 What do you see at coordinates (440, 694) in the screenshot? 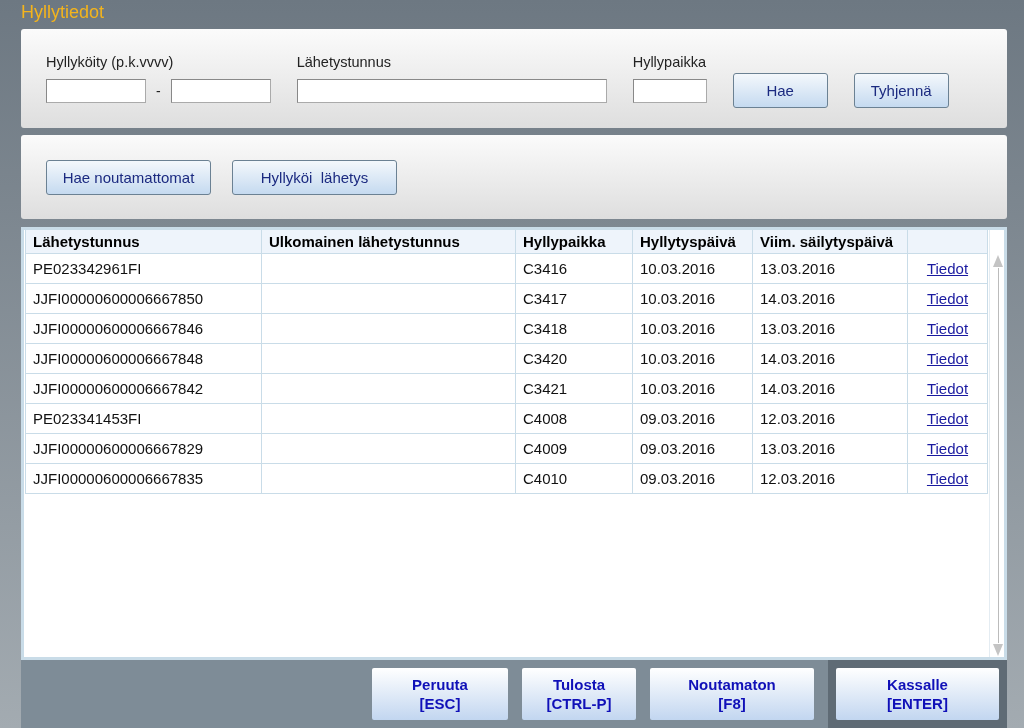
I see `footer-button: Peruuta [ESC]` at bounding box center [440, 694].